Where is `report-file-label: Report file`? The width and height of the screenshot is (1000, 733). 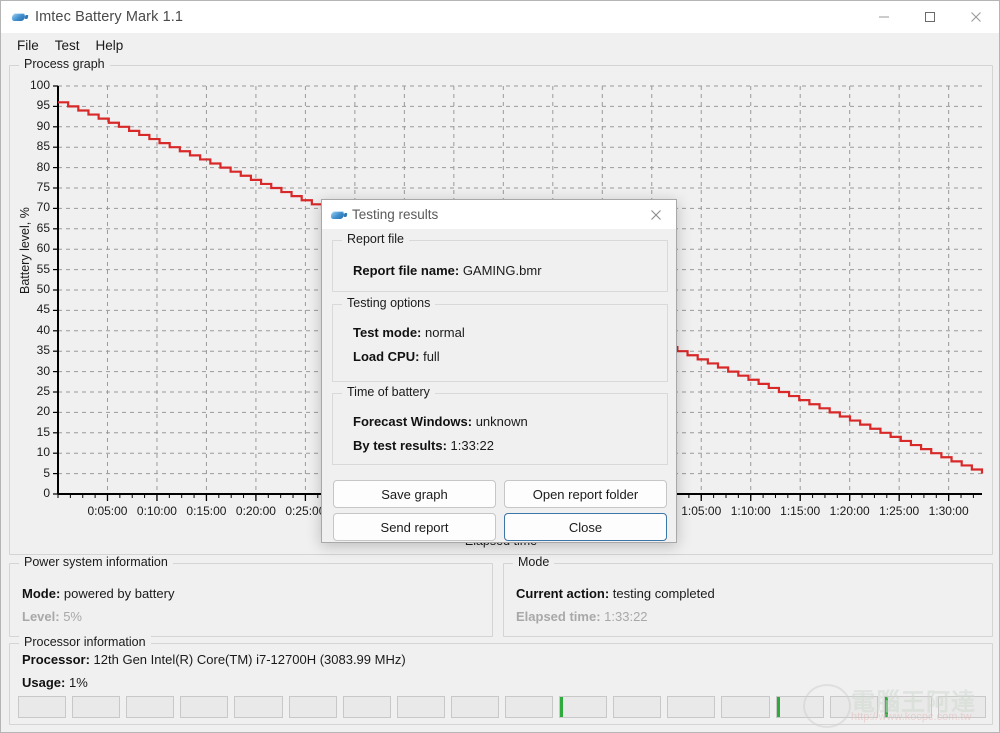 report-file-label: Report file is located at coordinates (375, 239).